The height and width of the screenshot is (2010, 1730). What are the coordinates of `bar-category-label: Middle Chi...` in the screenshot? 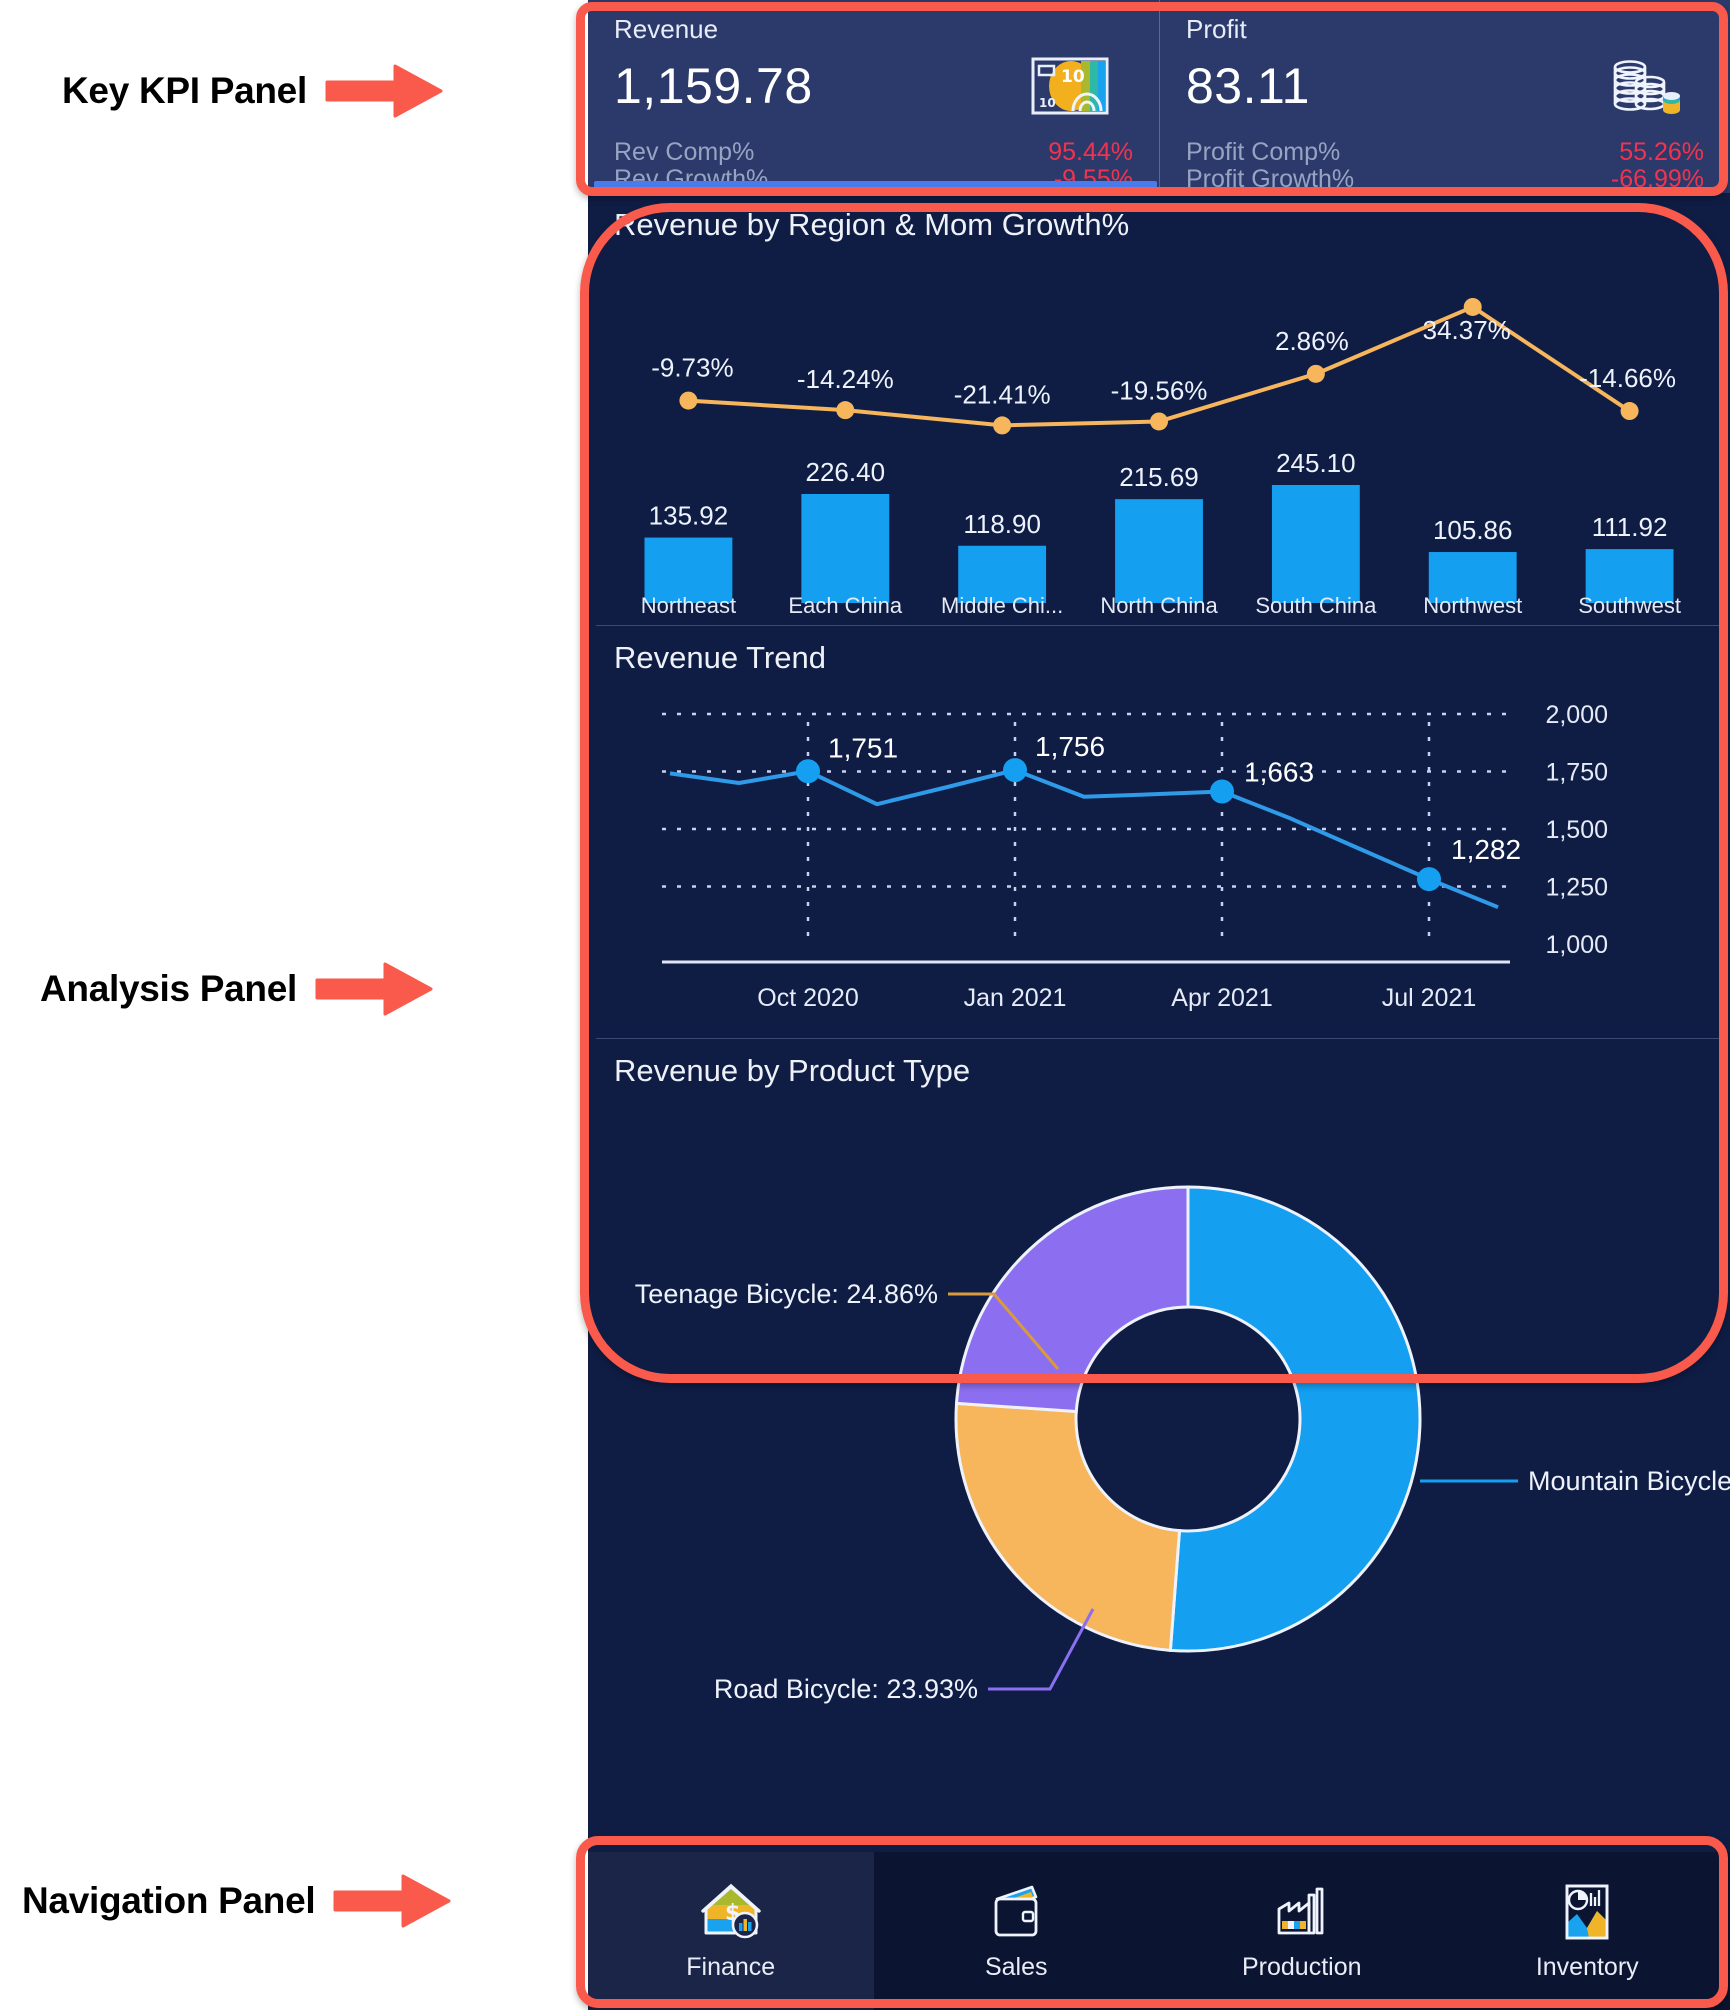 It's located at (1002, 605).